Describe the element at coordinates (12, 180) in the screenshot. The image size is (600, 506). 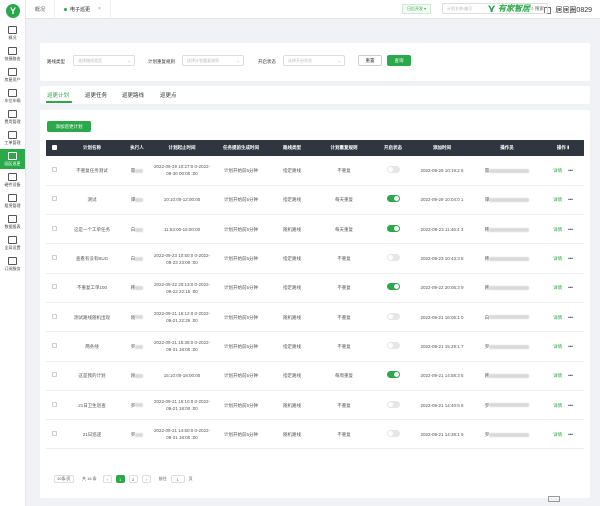
I see `sidebar-item-devices: 硬件设备` at that location.